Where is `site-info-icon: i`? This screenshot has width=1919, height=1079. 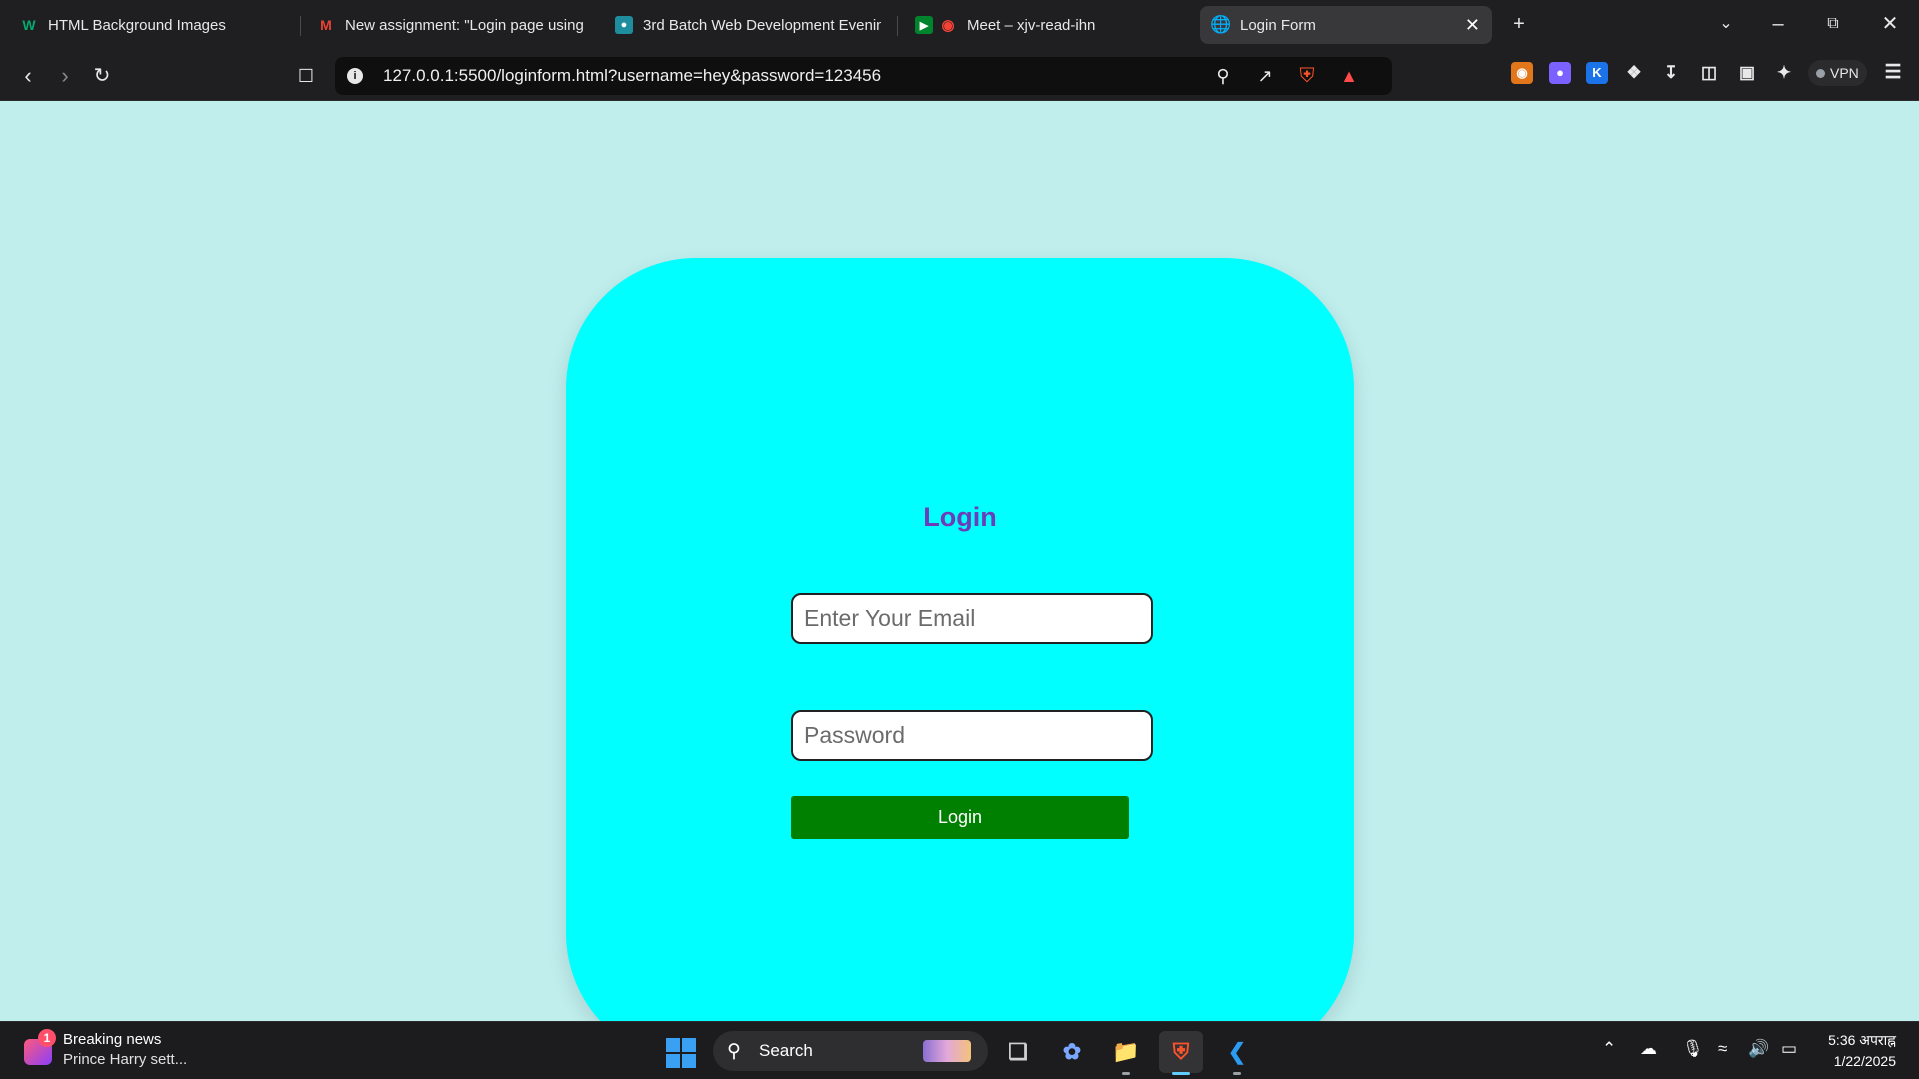
site-info-icon: i is located at coordinates (355, 76).